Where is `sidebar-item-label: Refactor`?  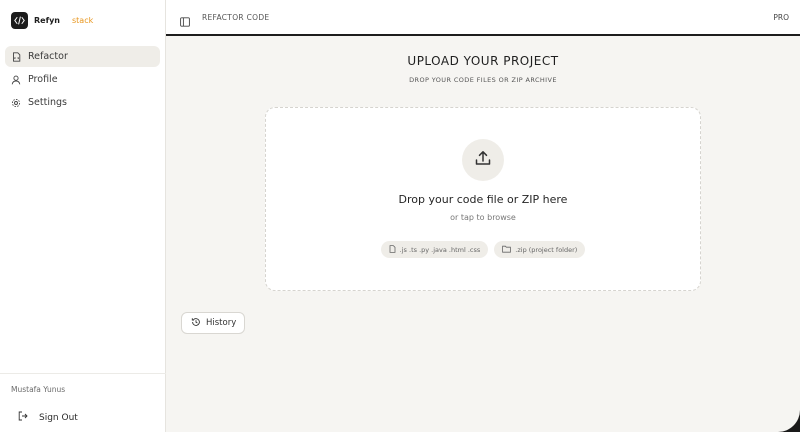
sidebar-item-label: Refactor is located at coordinates (48, 56).